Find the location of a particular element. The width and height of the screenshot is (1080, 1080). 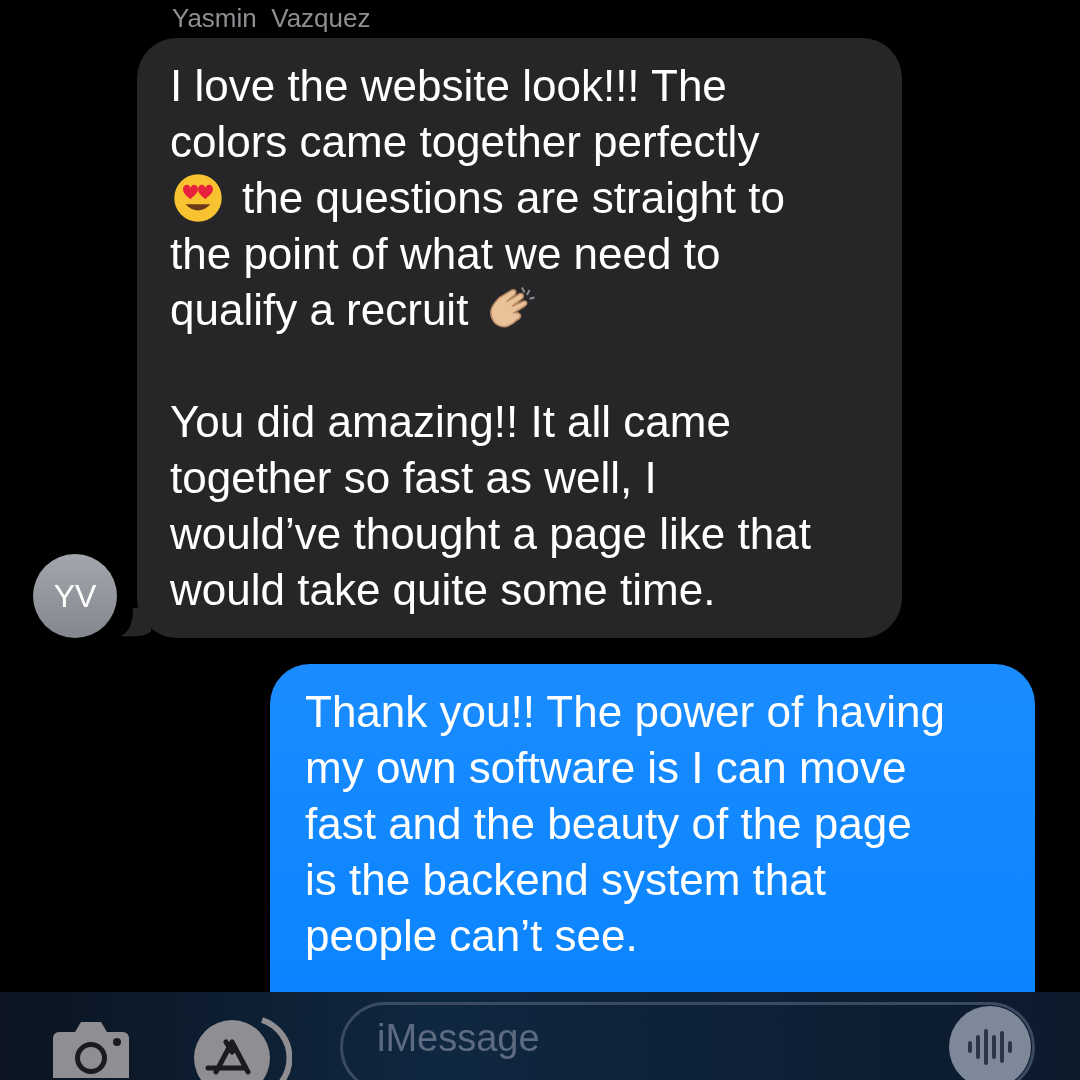

voice-button is located at coordinates (990, 1043).